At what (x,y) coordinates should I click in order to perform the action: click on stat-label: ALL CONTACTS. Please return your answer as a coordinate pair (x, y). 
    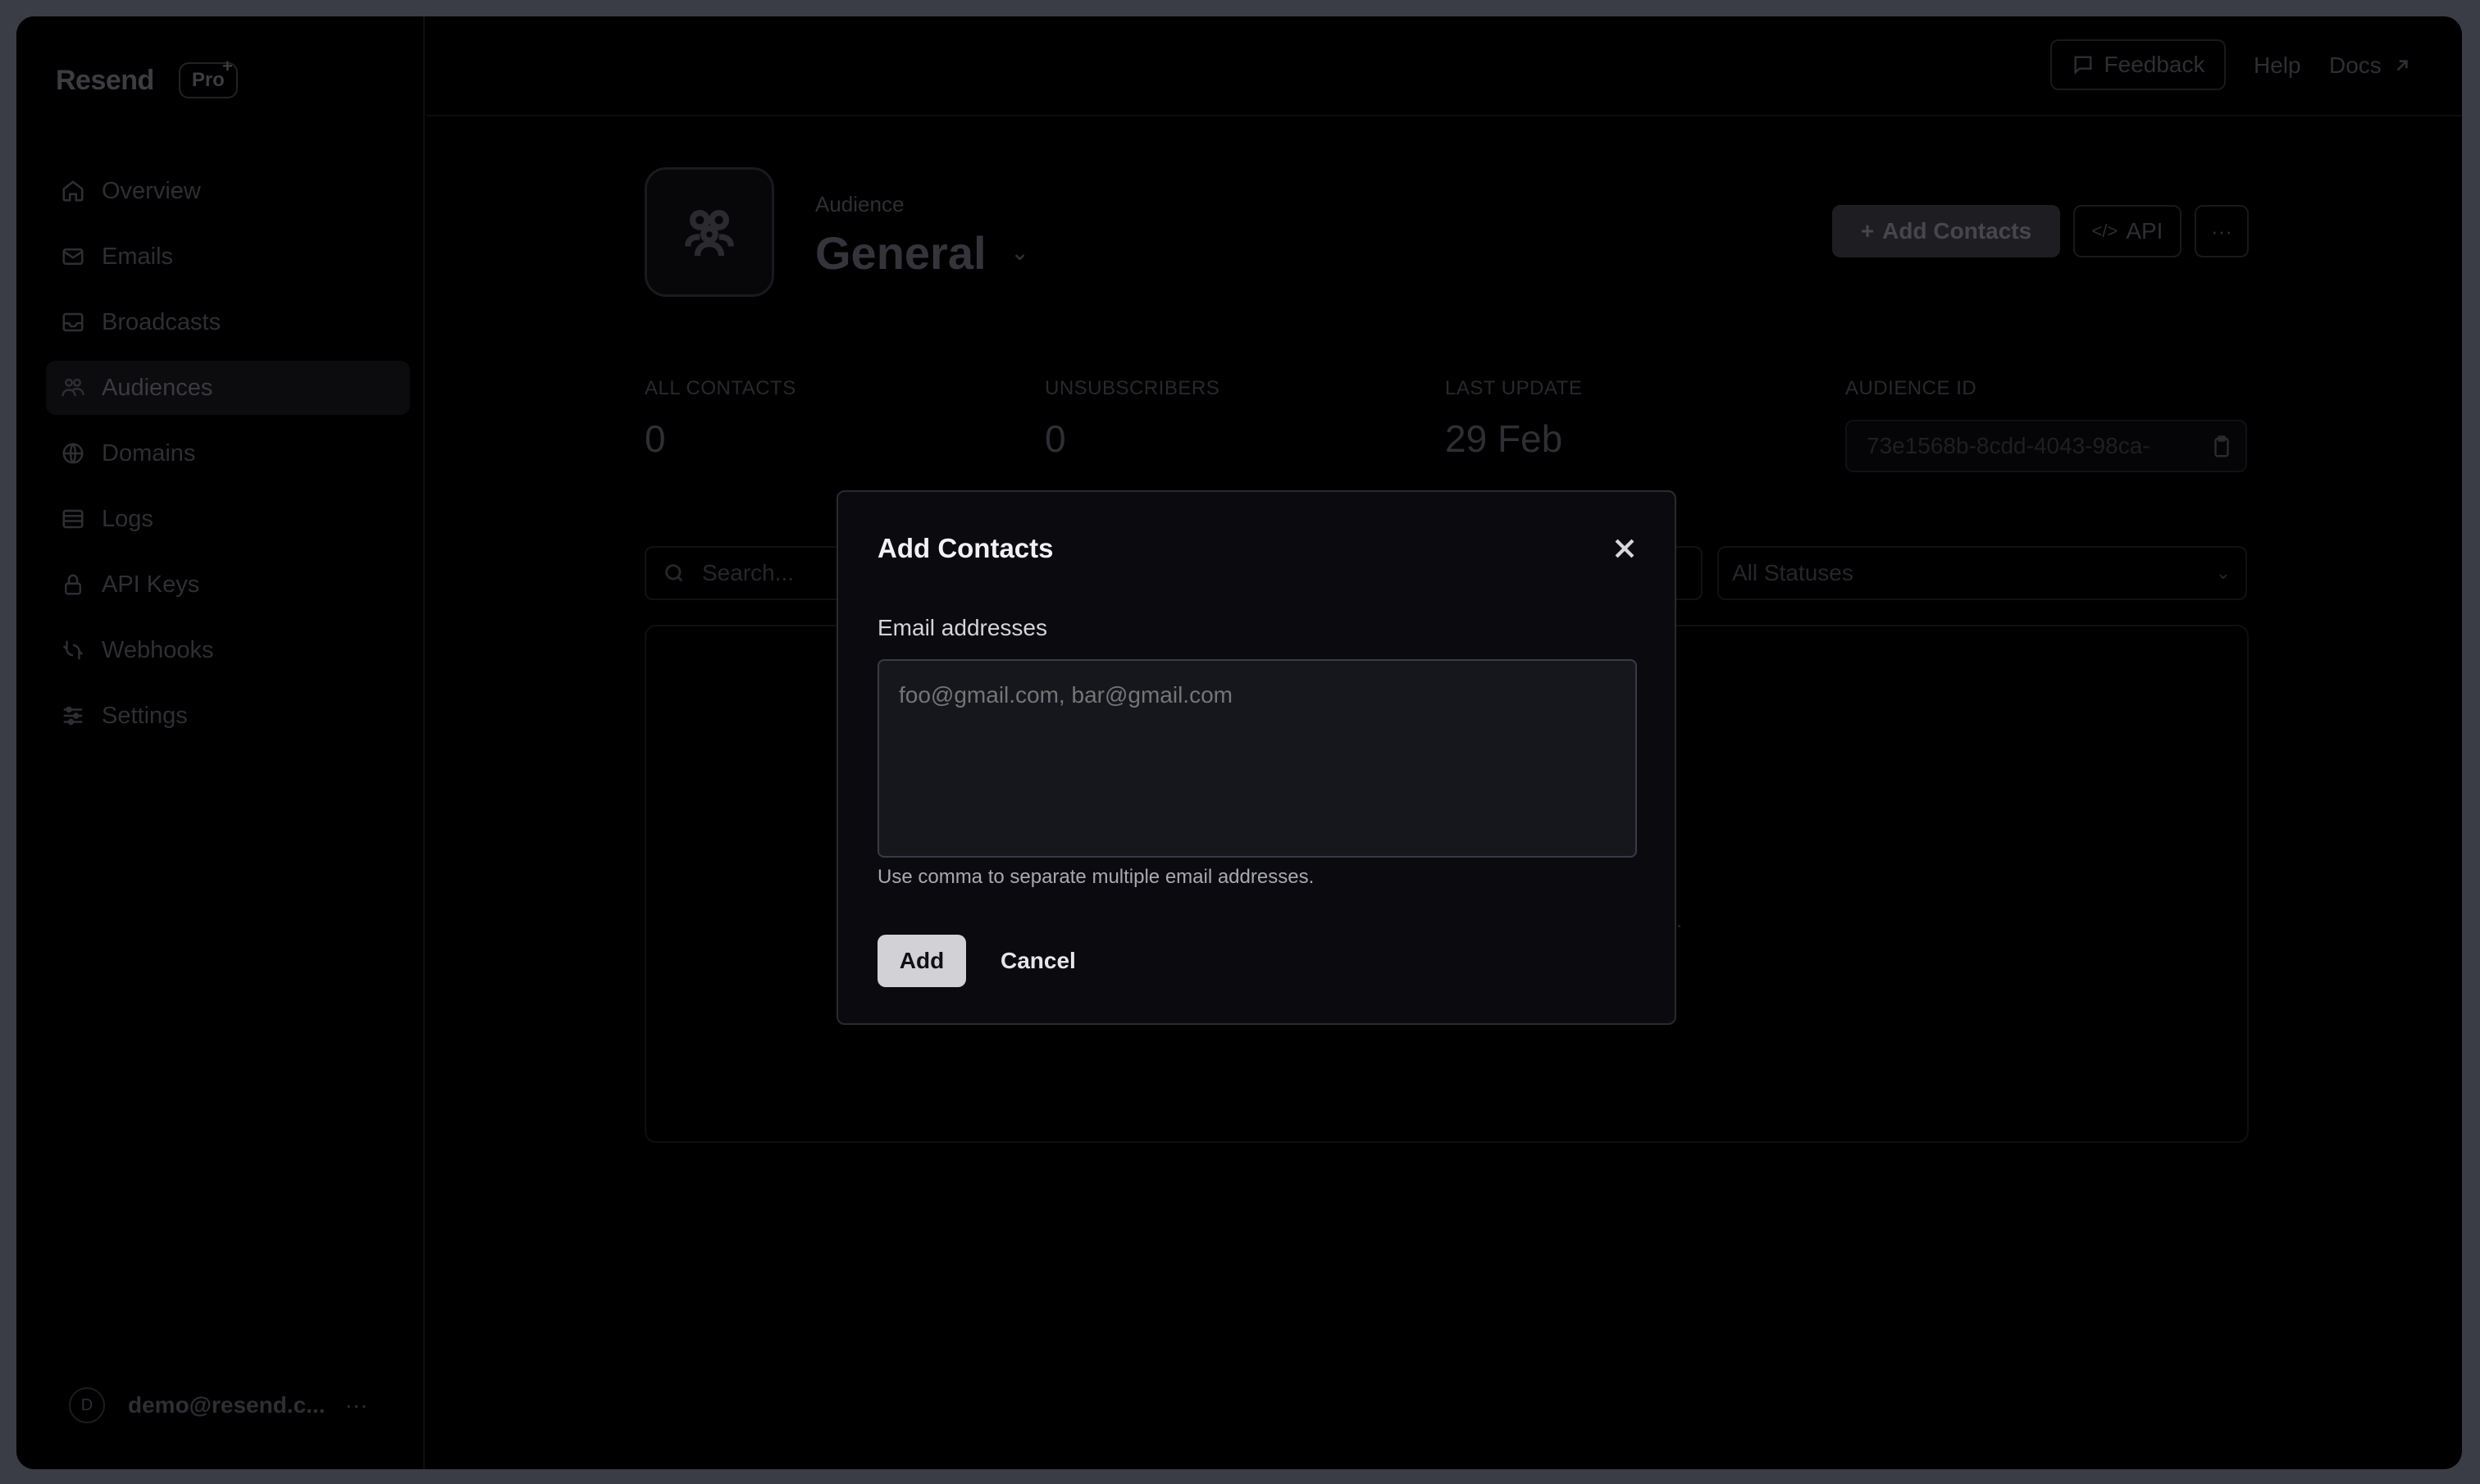
    Looking at the image, I should click on (720, 388).